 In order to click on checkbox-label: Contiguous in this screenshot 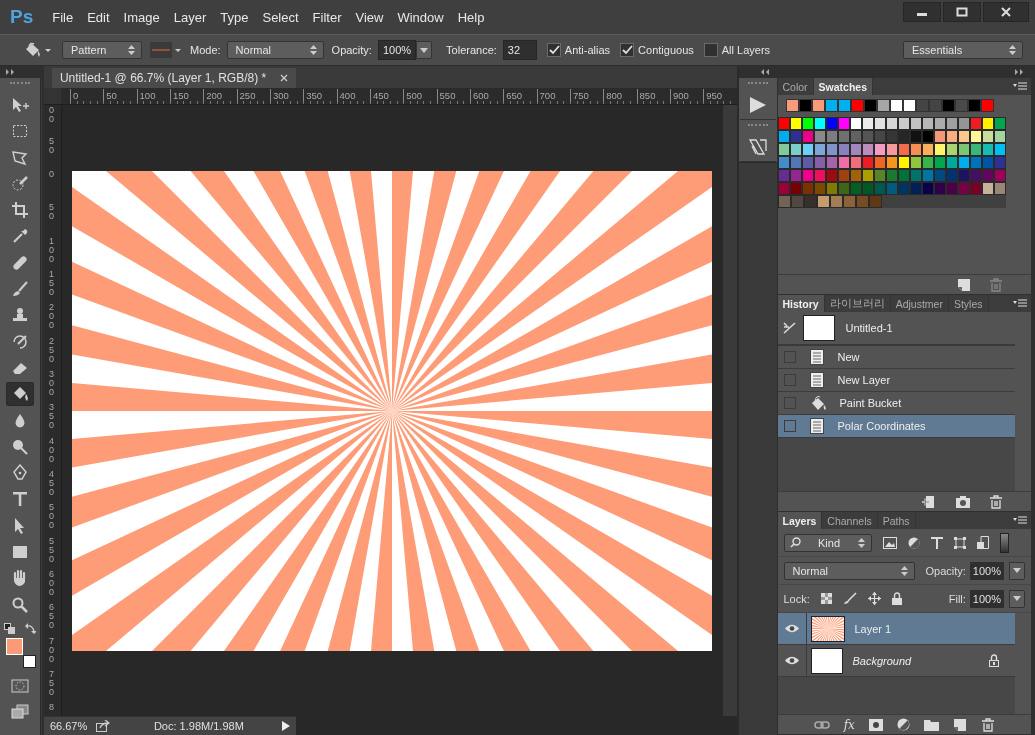, I will do `click(666, 50)`.